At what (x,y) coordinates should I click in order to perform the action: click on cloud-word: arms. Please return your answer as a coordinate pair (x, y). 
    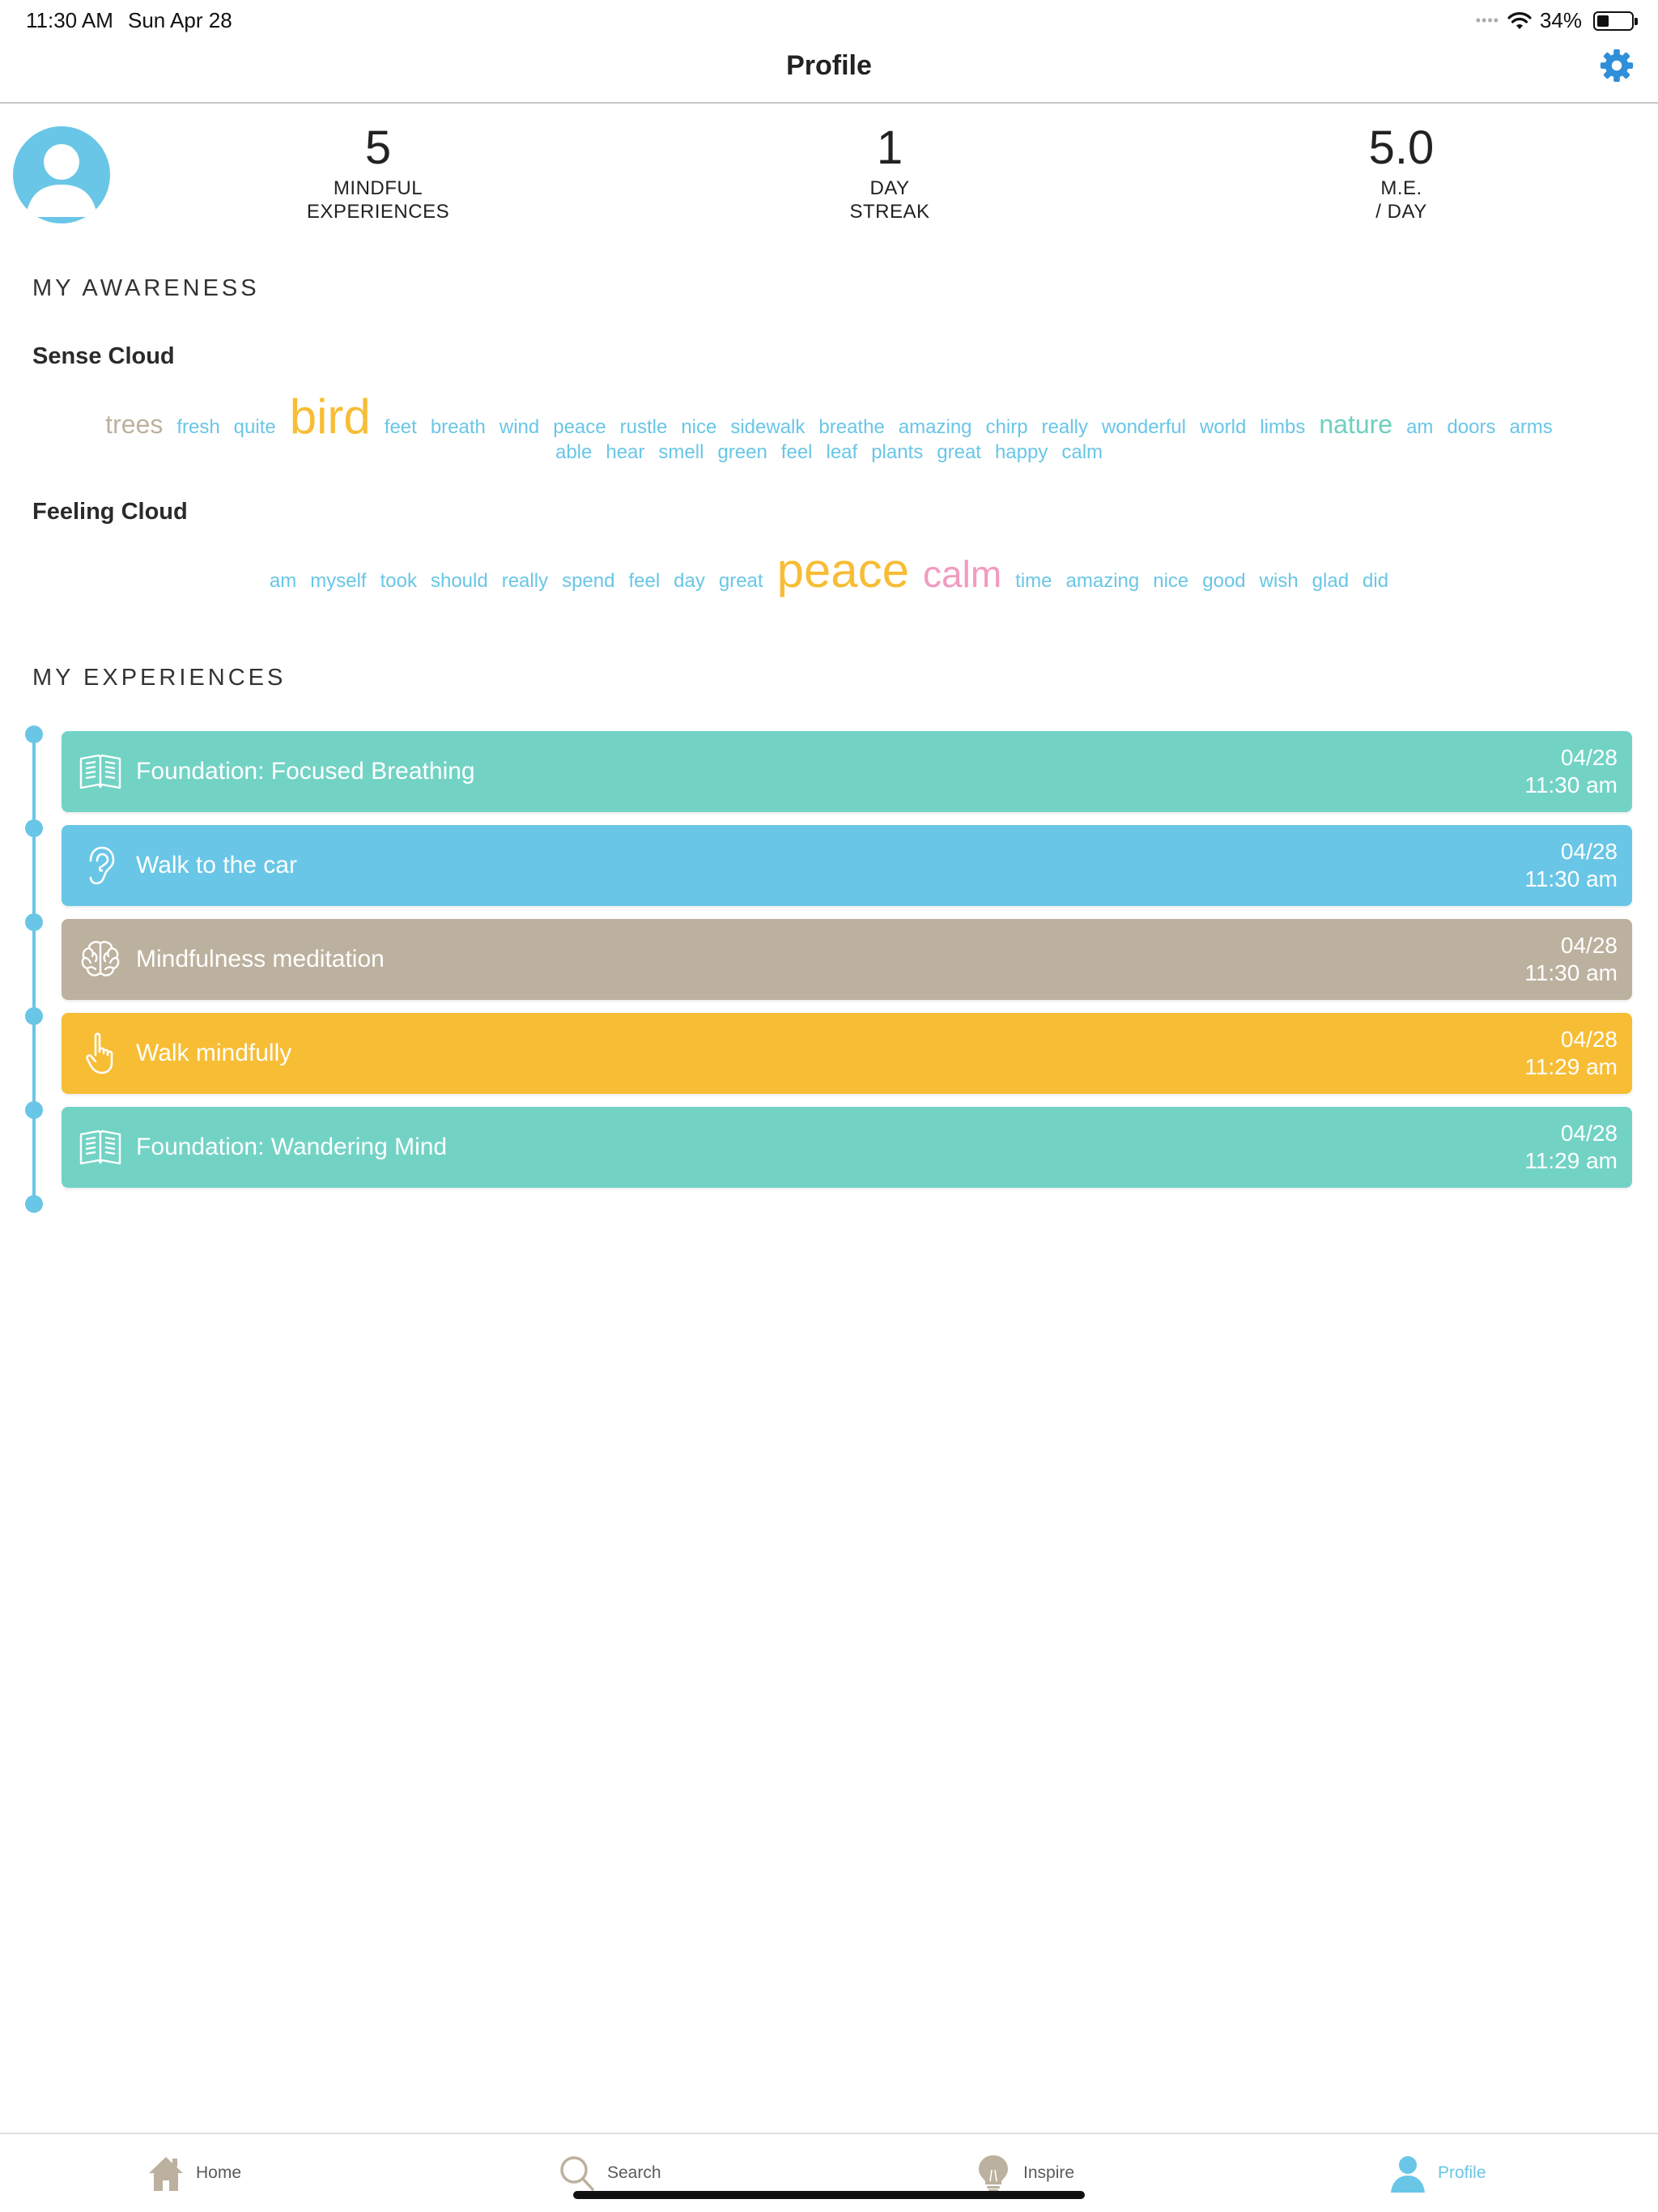
    Looking at the image, I should click on (1531, 427).